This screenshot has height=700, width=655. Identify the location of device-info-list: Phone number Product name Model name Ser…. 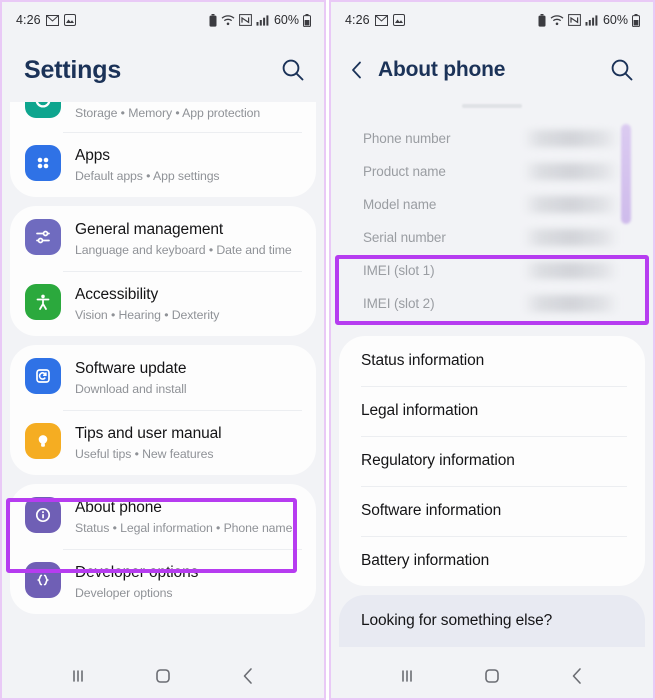
(492, 222).